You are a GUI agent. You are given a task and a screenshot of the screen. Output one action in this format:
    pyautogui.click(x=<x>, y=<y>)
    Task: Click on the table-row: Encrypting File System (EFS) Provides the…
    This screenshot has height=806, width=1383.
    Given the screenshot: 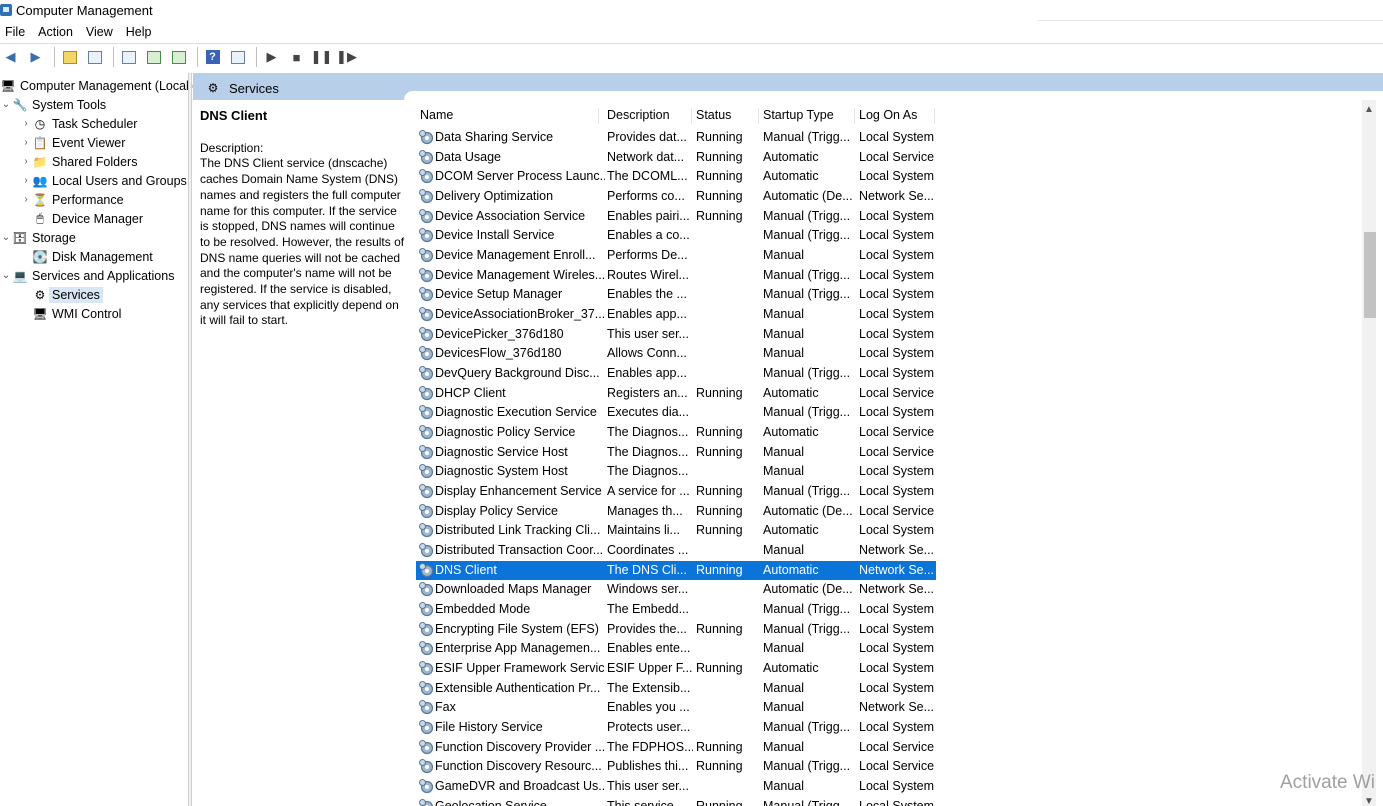 What is the action you would take?
    pyautogui.click(x=776, y=629)
    